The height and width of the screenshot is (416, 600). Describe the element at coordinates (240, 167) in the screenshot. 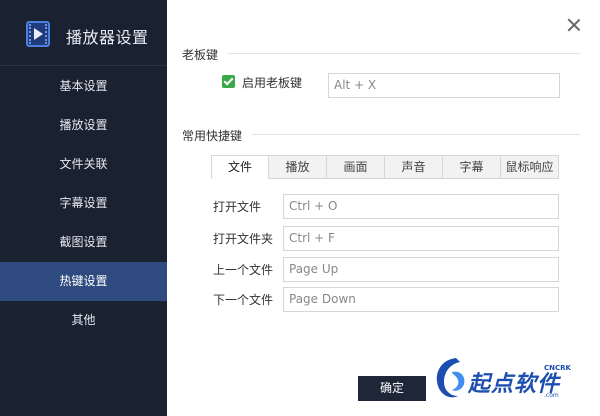

I see `tab-file: 文件` at that location.